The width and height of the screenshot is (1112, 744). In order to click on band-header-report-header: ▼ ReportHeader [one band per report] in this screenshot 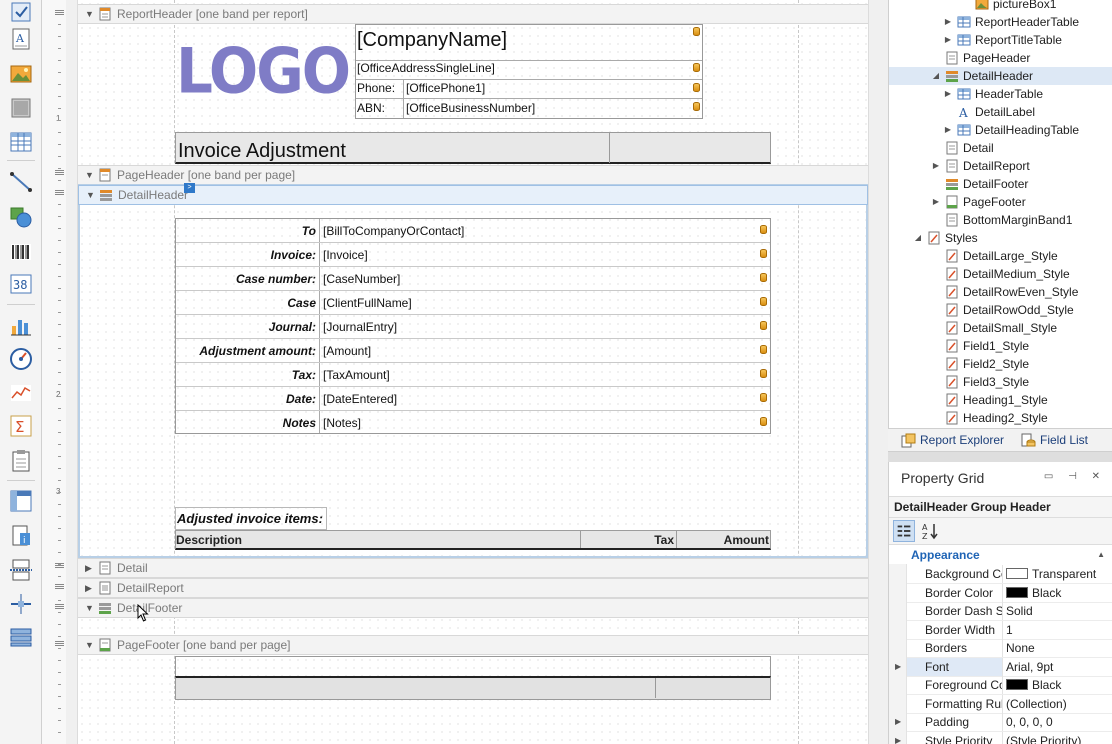, I will do `click(473, 14)`.